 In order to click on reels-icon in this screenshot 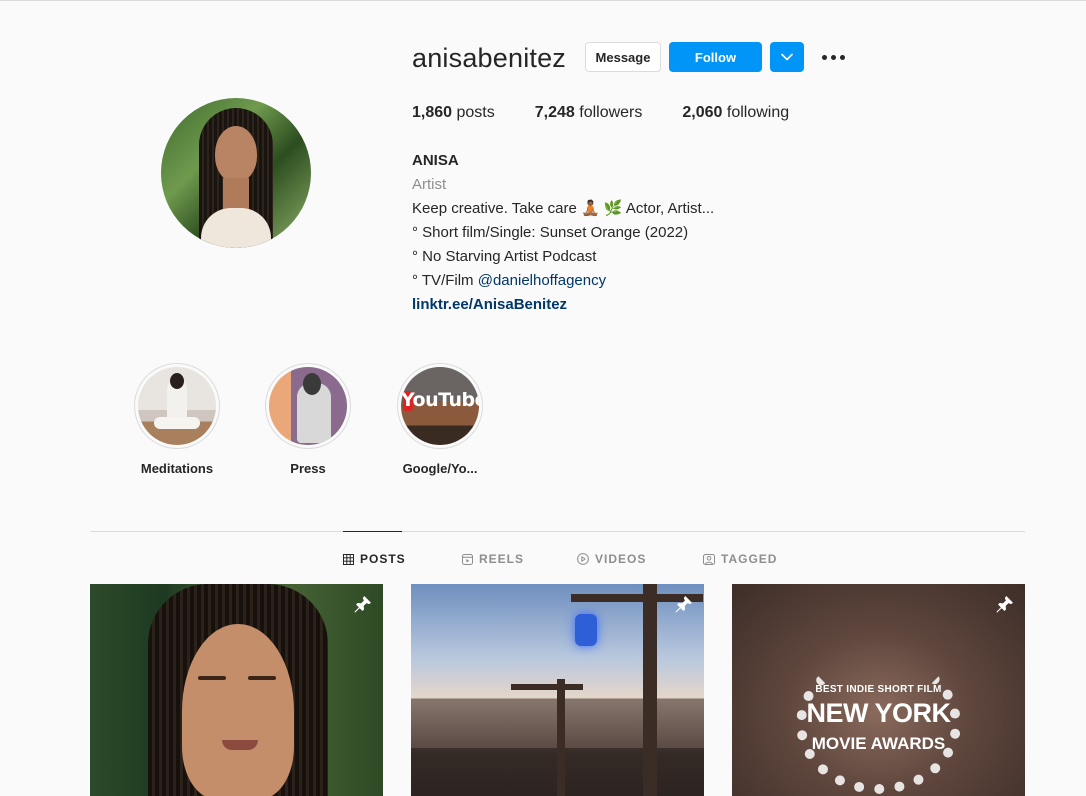, I will do `click(467, 559)`.